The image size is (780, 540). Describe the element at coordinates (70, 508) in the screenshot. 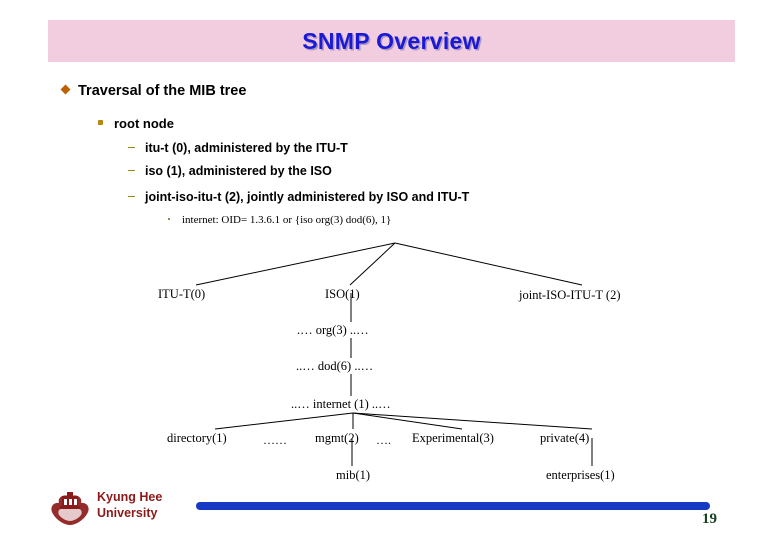

I see `university-logo-icon` at that location.